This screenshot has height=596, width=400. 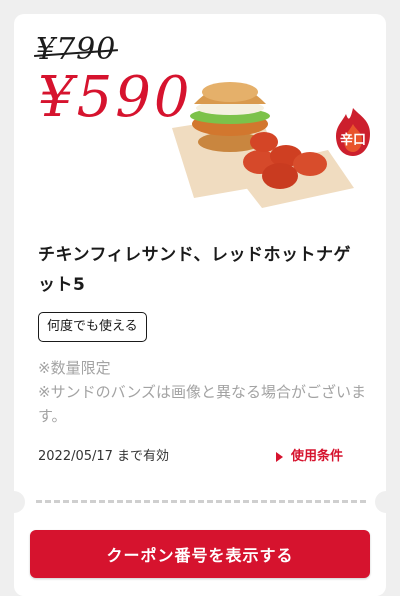 I want to click on terms-link-label: 使用条件, so click(x=317, y=456).